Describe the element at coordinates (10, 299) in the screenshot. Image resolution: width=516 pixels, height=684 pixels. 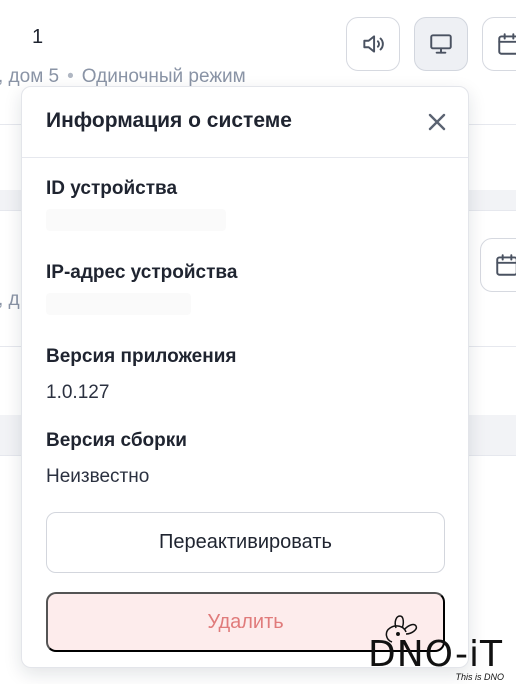
I see `row-subtitle-2: , д` at that location.